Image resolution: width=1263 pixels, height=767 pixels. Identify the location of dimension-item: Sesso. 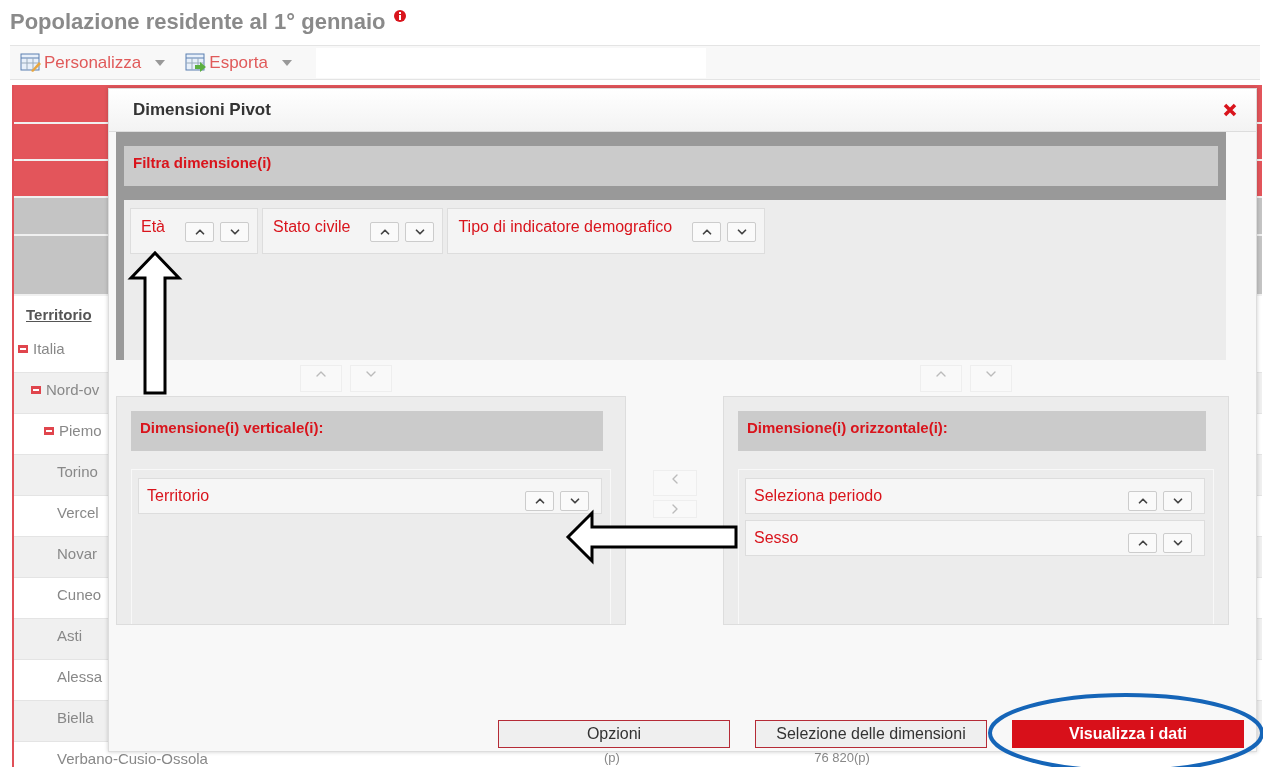
(975, 538).